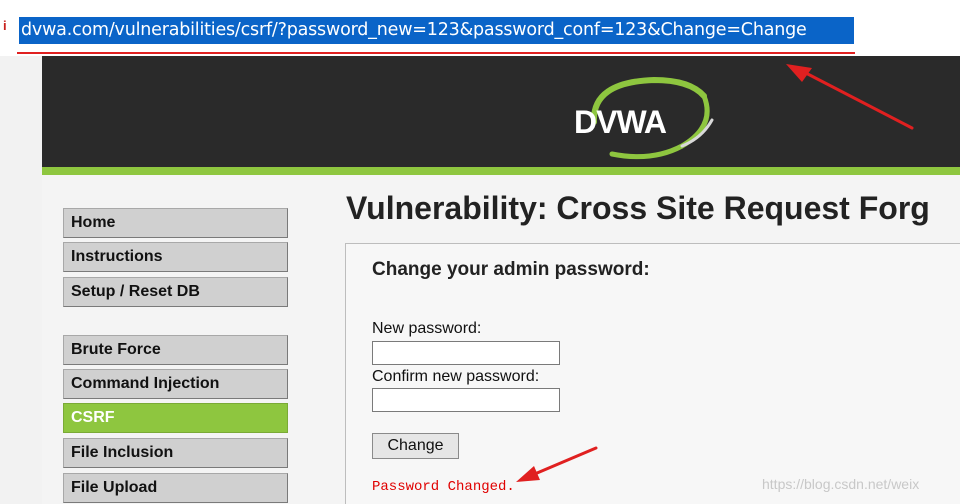  Describe the element at coordinates (620, 122) in the screenshot. I see `logo-text: DVWA` at that location.